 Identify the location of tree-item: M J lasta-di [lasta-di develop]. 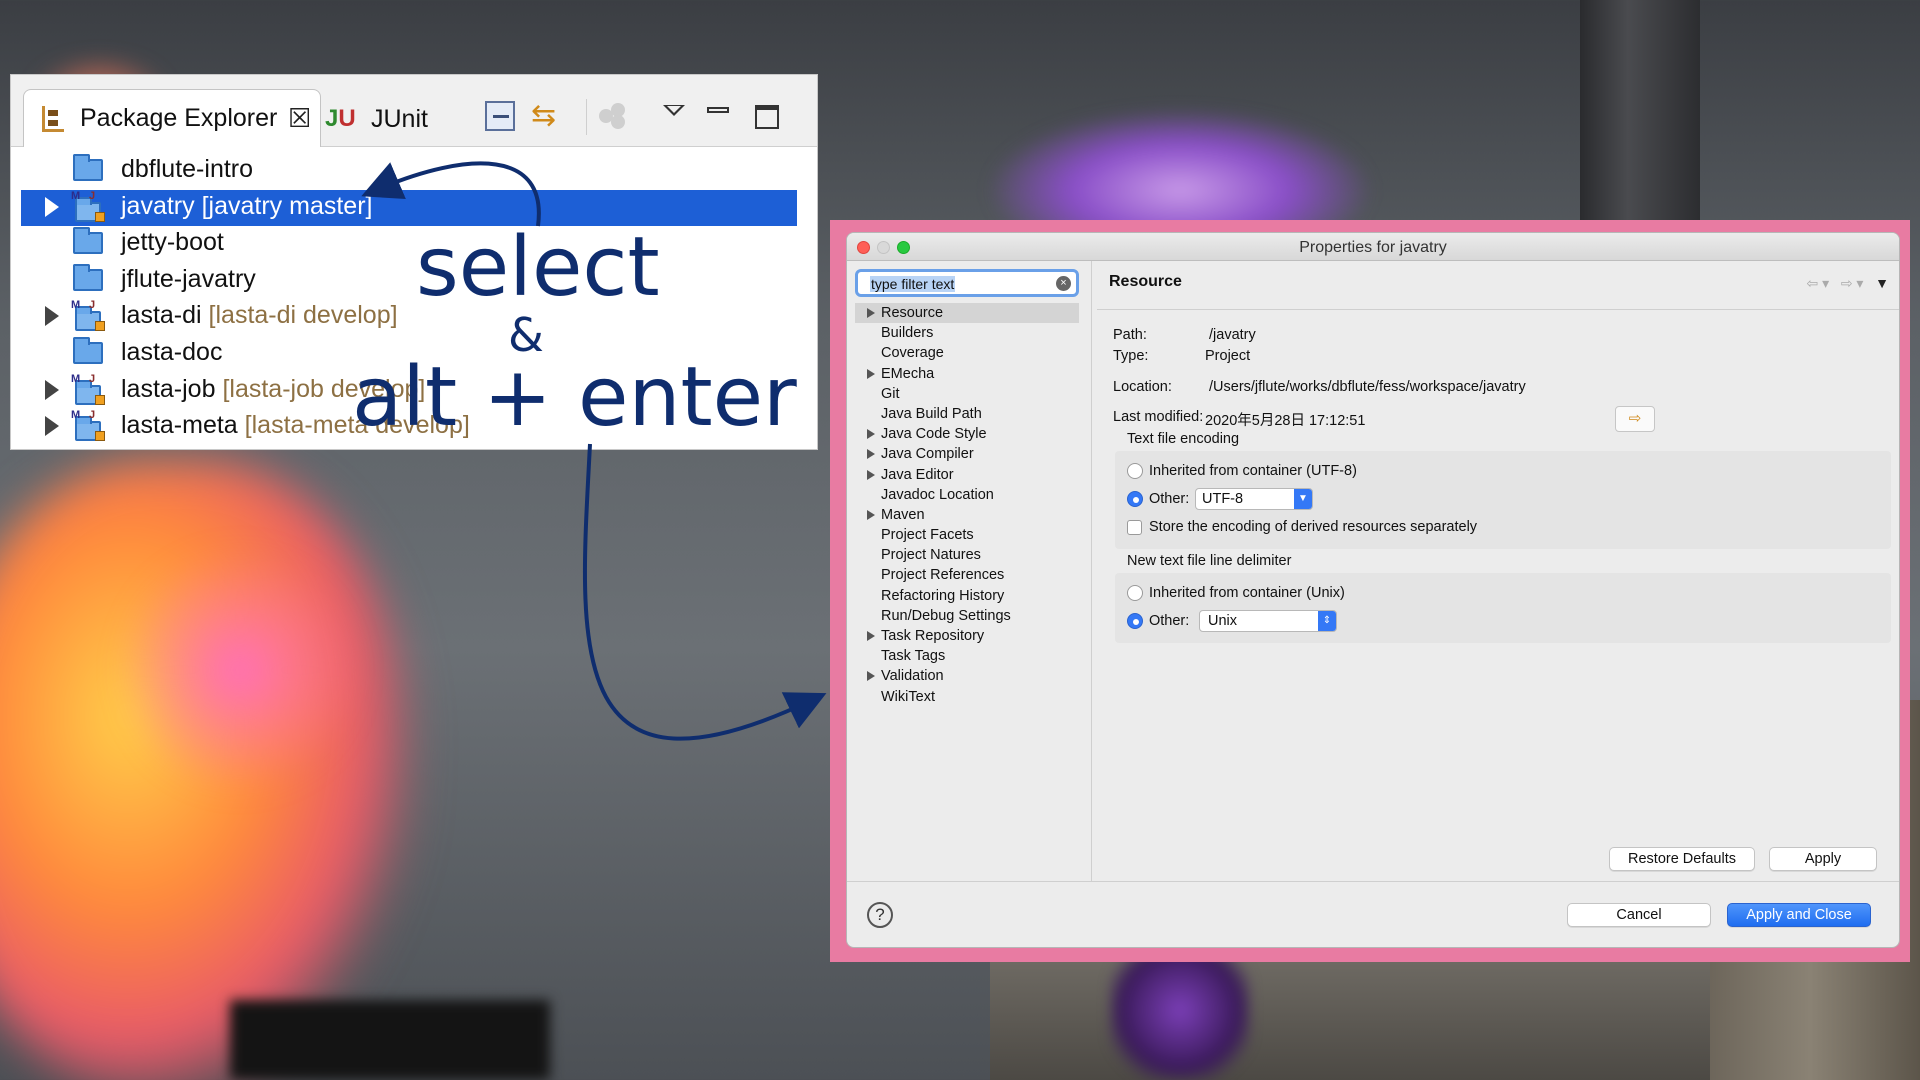
(409, 317).